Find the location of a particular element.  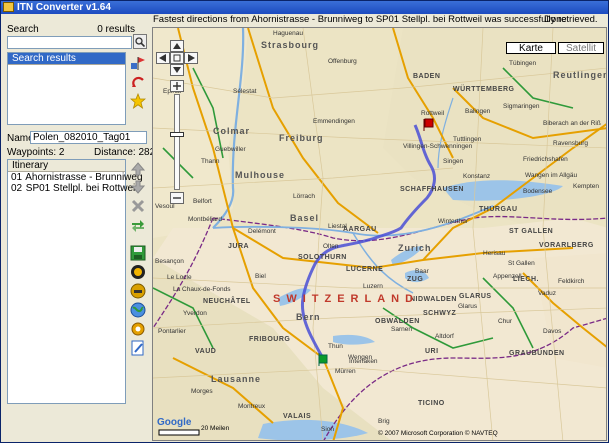

search-label: Search is located at coordinates (23, 29).